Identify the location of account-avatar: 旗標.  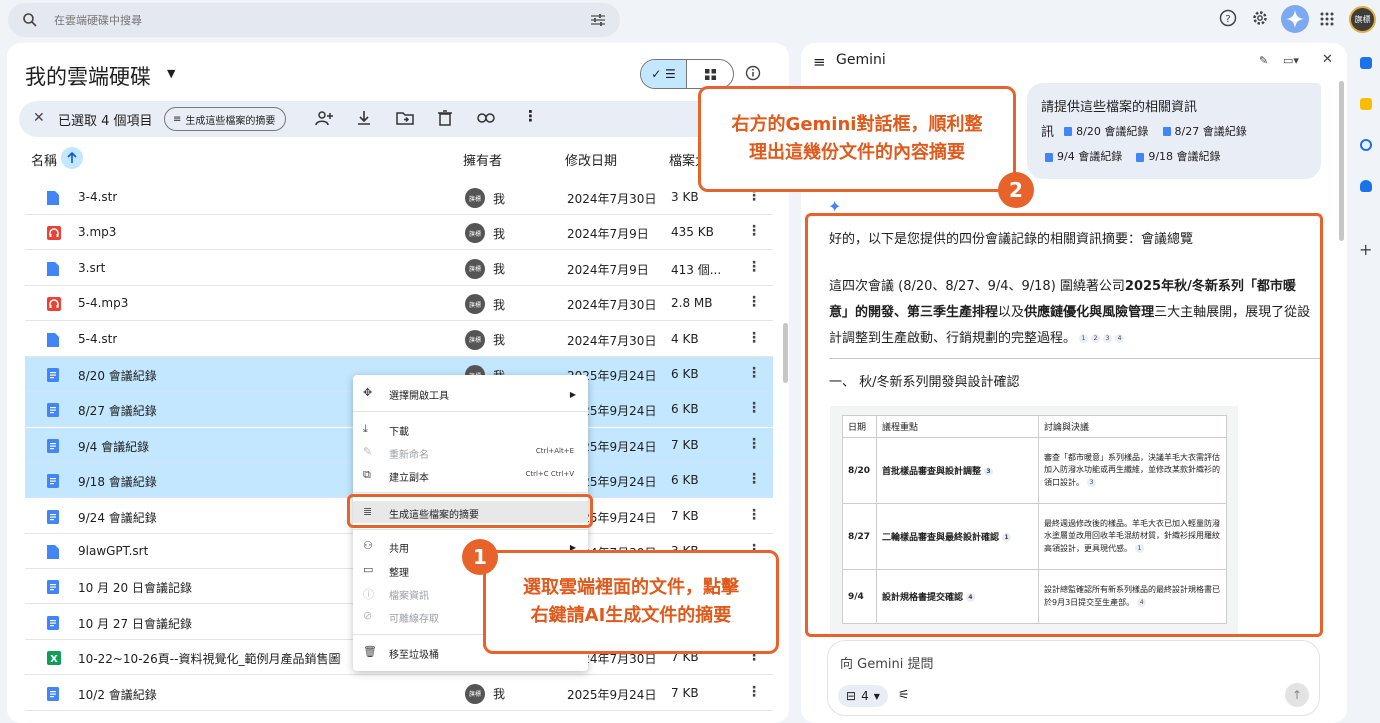
(1362, 19).